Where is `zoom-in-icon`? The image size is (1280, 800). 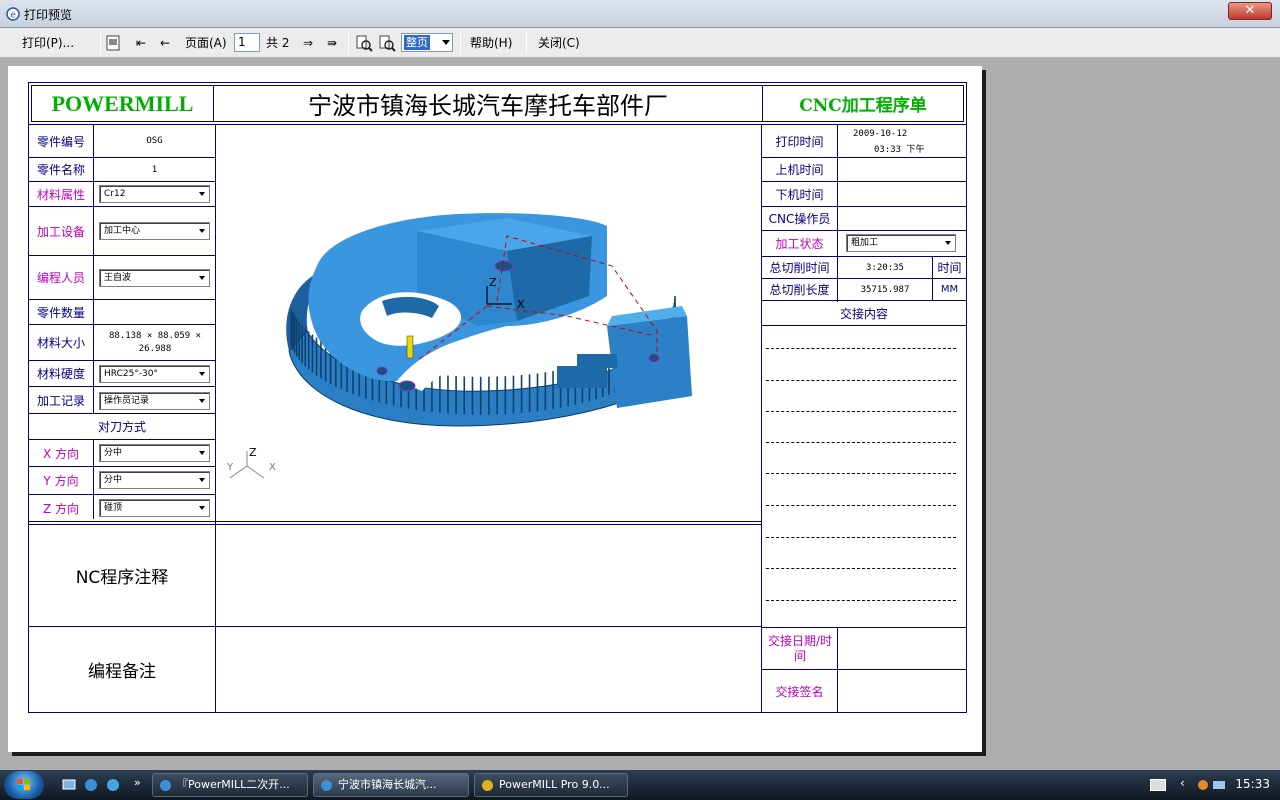 zoom-in-icon is located at coordinates (387, 43).